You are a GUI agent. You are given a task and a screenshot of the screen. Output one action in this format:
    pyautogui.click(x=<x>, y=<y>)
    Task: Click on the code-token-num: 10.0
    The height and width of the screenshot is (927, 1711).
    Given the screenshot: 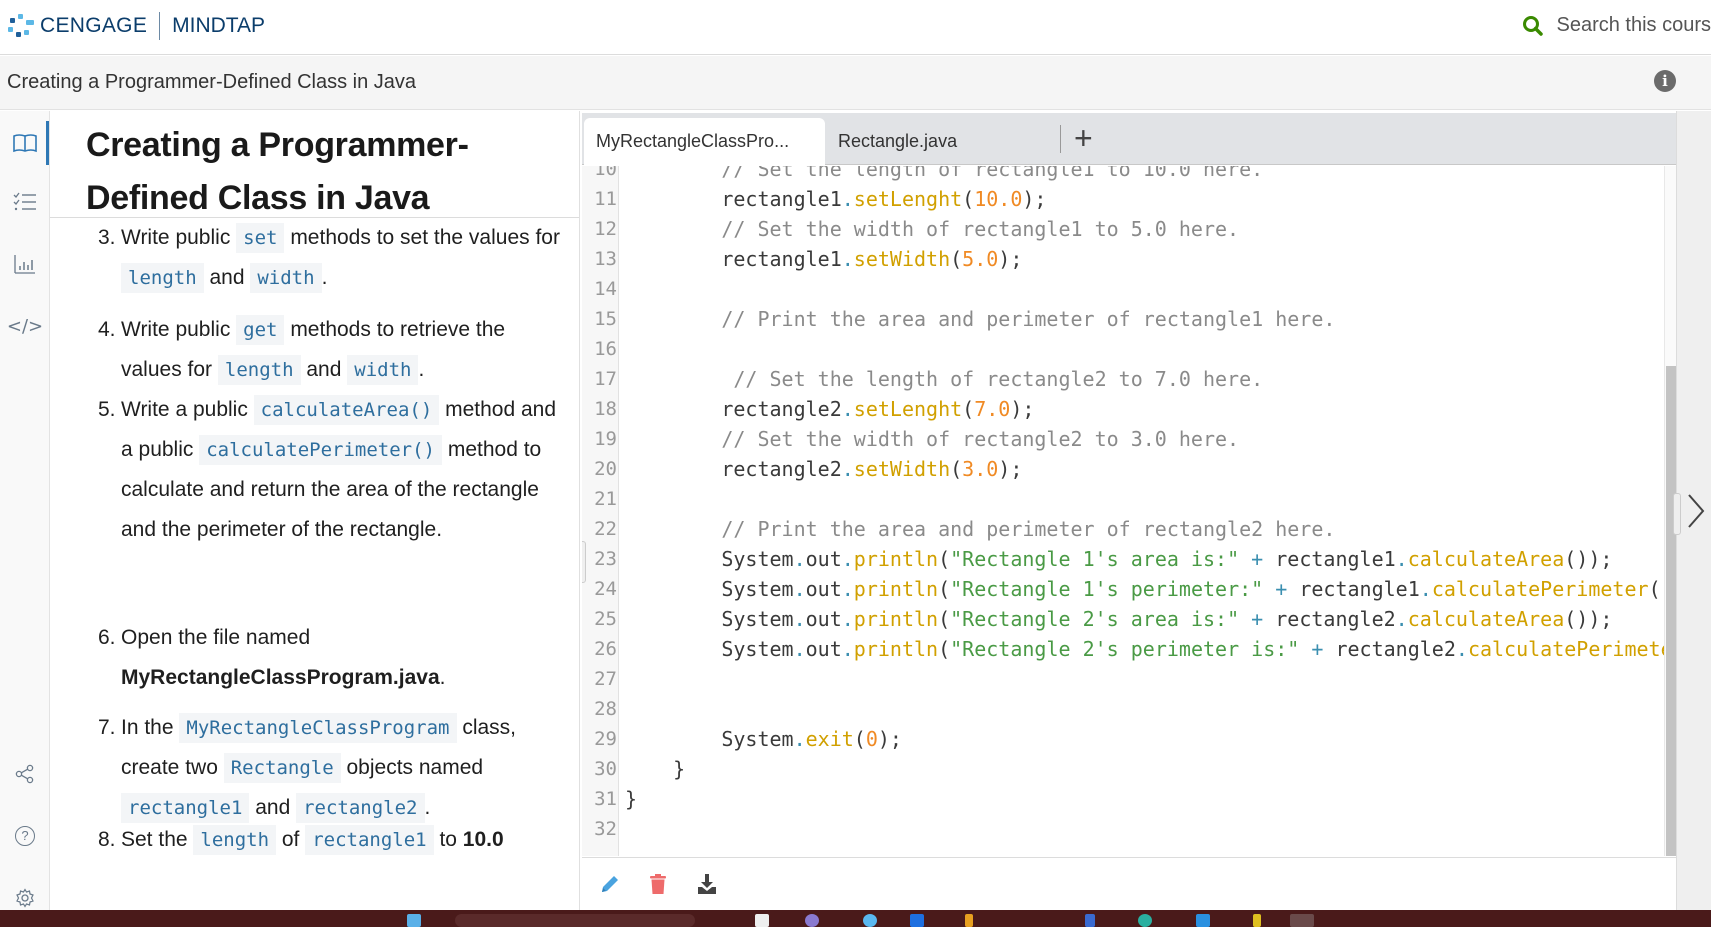 What is the action you would take?
    pyautogui.click(x=998, y=199)
    